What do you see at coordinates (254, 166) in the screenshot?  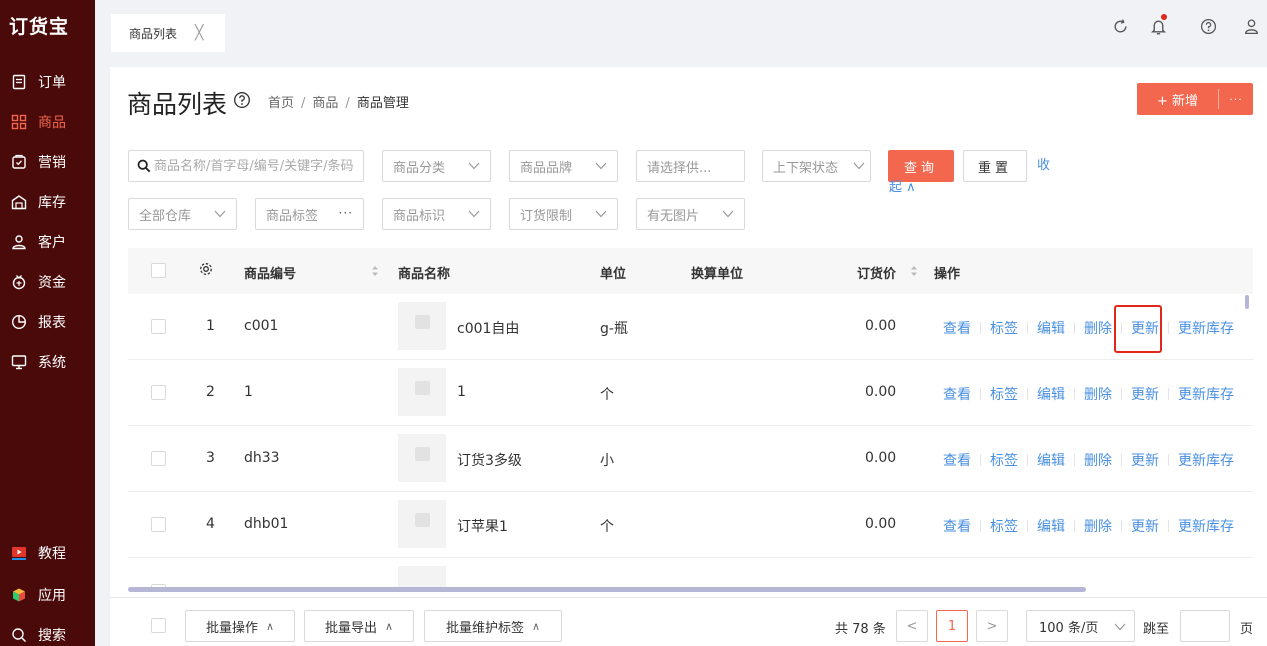 I see `search-input` at bounding box center [254, 166].